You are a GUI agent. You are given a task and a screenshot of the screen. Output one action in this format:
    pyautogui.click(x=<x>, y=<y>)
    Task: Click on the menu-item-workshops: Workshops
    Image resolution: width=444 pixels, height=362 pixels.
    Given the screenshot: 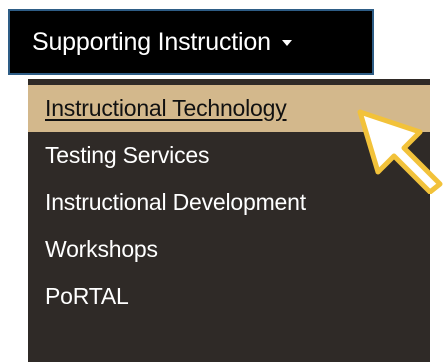 What is the action you would take?
    pyautogui.click(x=229, y=249)
    